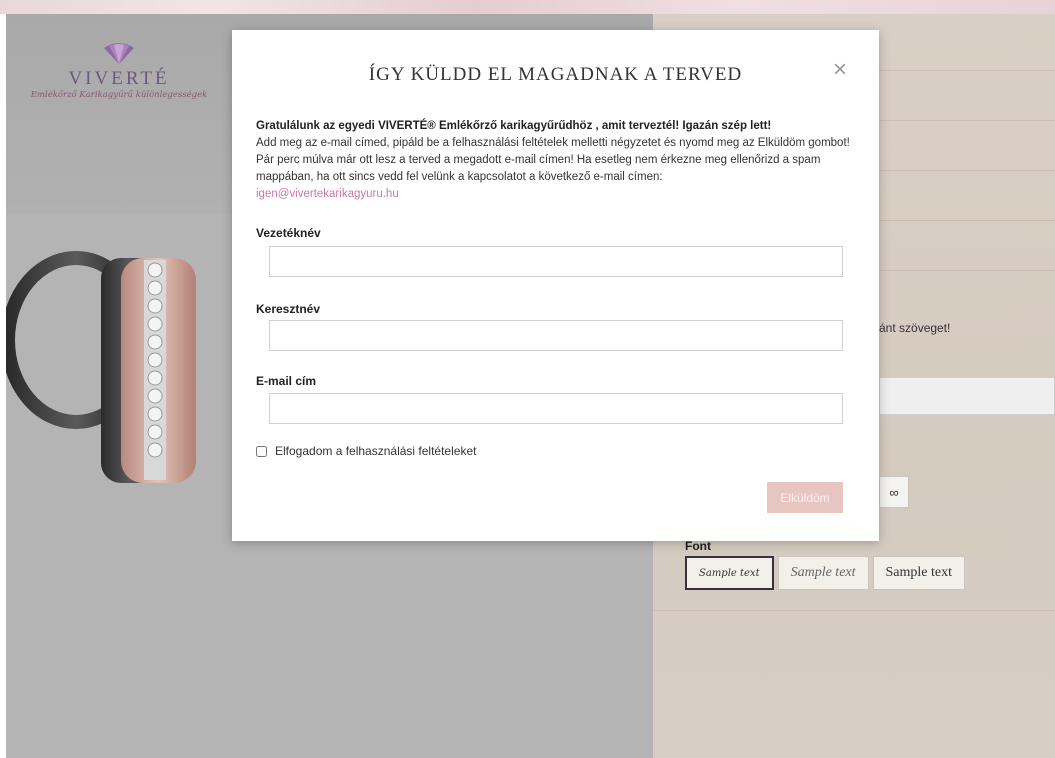  What do you see at coordinates (556, 408) in the screenshot?
I see `email-input` at bounding box center [556, 408].